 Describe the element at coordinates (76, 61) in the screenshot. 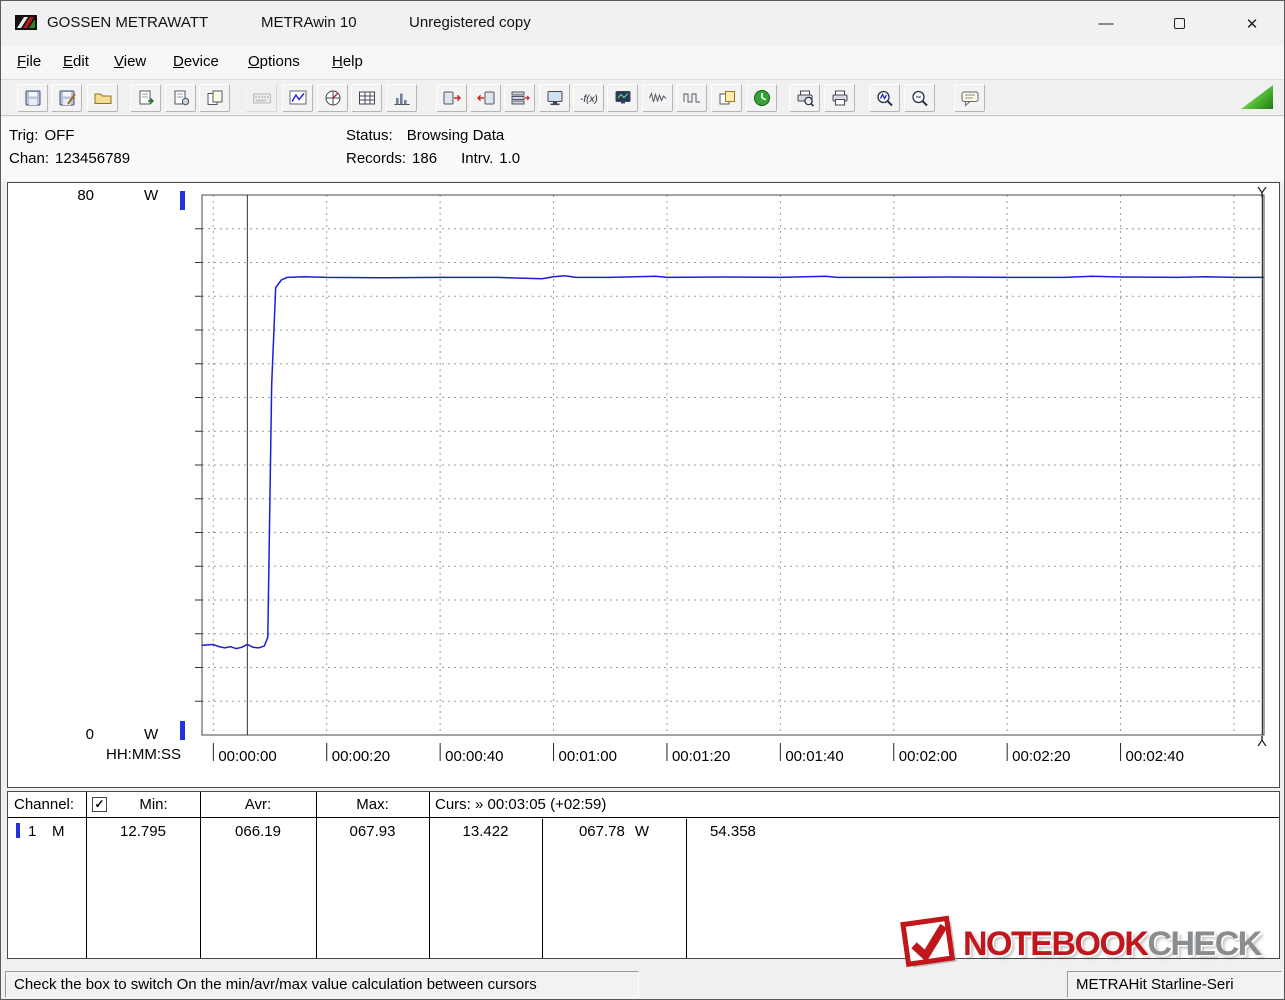

I see `menu-edit: Edit` at that location.